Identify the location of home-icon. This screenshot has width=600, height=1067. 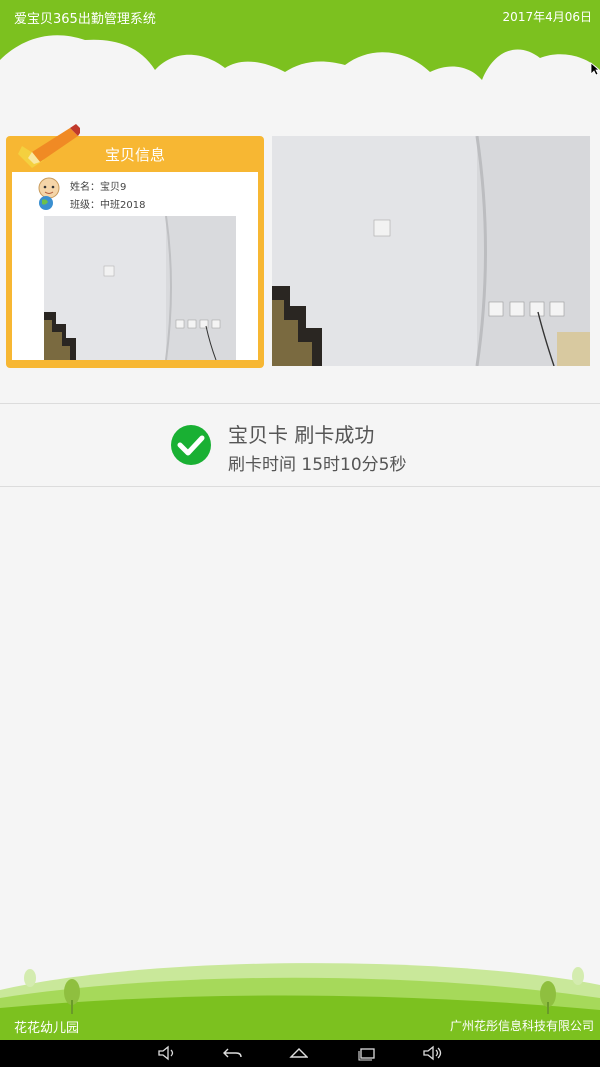
(298, 1053).